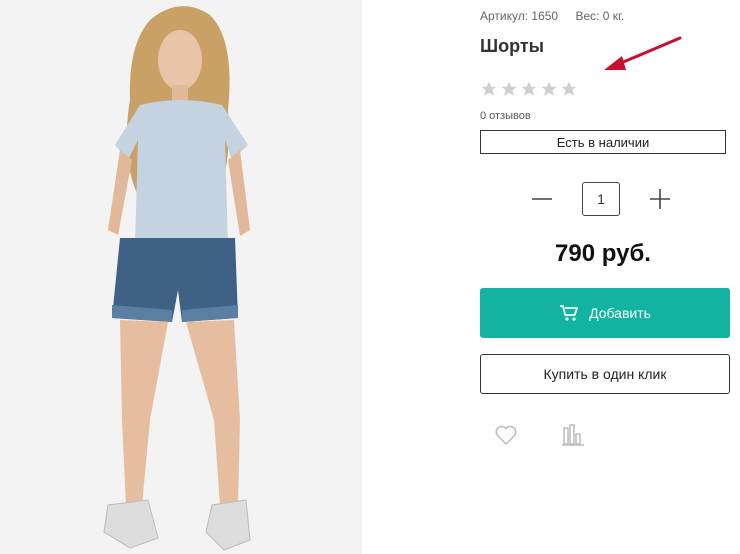  Describe the element at coordinates (506, 435) in the screenshot. I see `heart-icon` at that location.